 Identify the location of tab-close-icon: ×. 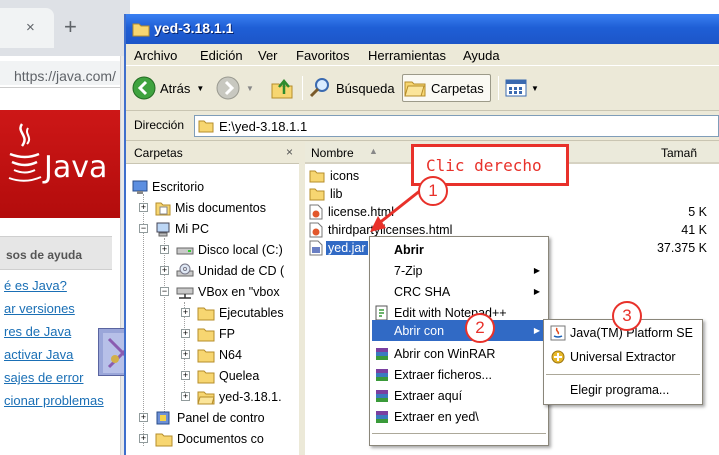
(30, 27).